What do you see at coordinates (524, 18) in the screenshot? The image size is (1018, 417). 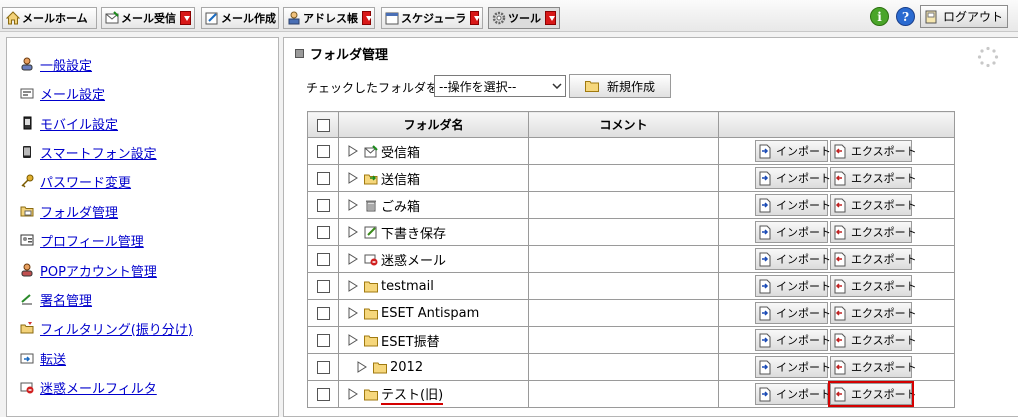 I see `toolbar-tools: ツール` at bounding box center [524, 18].